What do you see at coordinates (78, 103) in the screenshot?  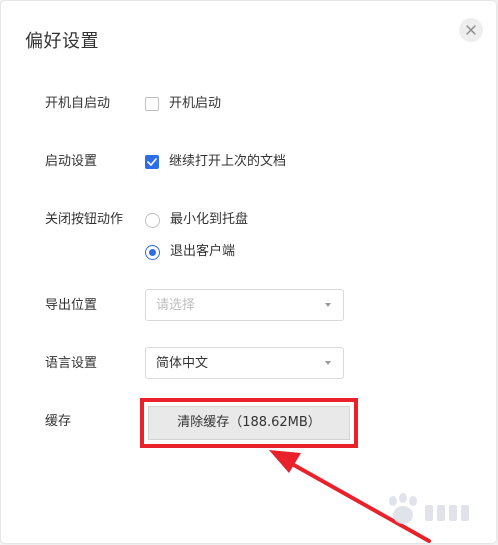 I see `autostart-label: 开机自启动` at bounding box center [78, 103].